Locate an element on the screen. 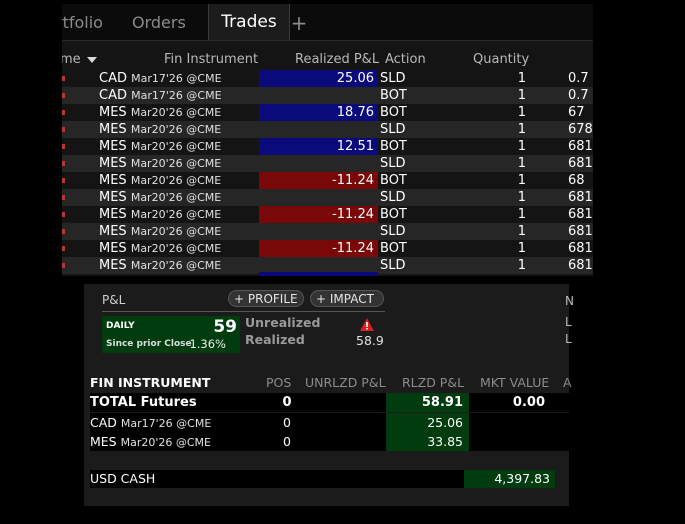  trade-row: MES Mar20'26 @CME 18.76 BOT 1 67 is located at coordinates (327, 112).